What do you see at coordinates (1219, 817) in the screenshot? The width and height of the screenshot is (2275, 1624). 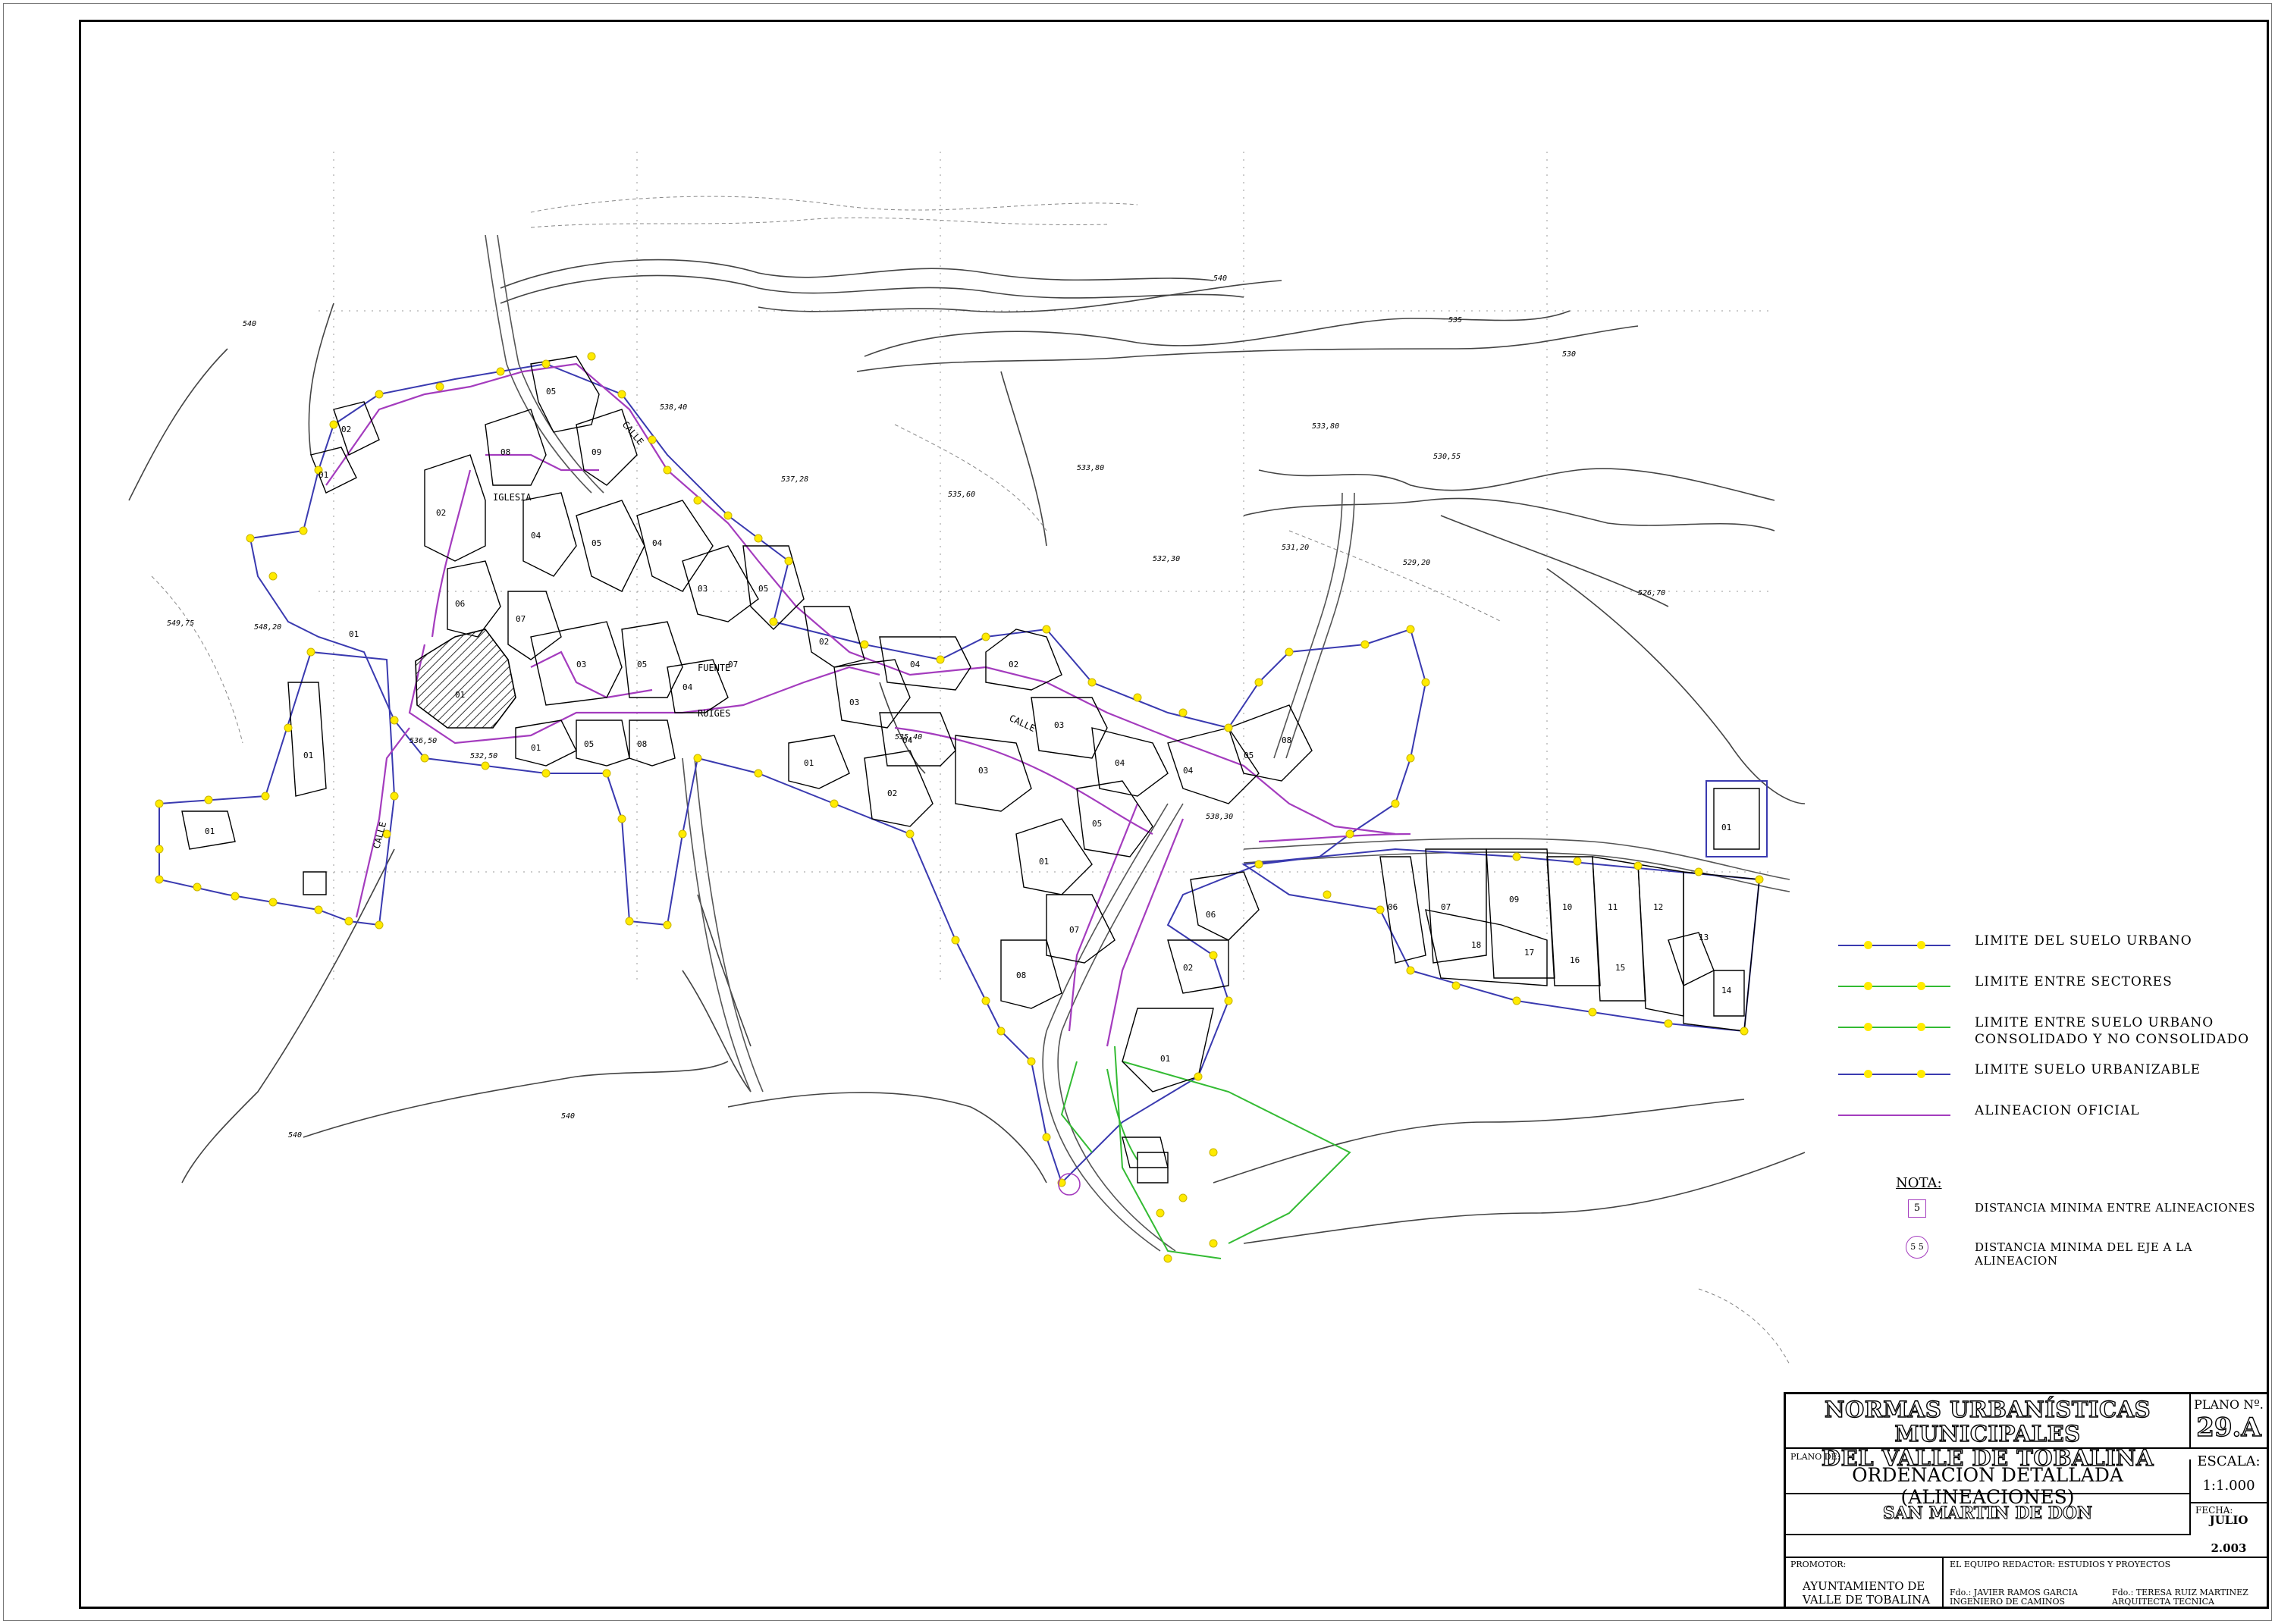 I see `svg-text: 538,30` at bounding box center [1219, 817].